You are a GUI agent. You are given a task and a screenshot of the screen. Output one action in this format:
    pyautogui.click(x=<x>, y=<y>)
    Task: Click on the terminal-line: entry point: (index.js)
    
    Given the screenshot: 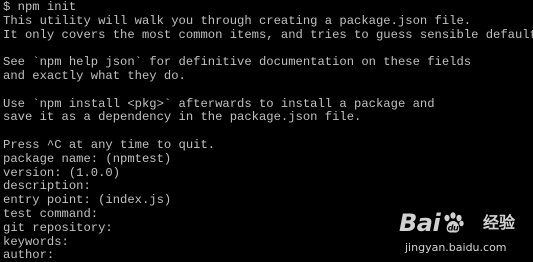 What is the action you would take?
    pyautogui.click(x=87, y=200)
    